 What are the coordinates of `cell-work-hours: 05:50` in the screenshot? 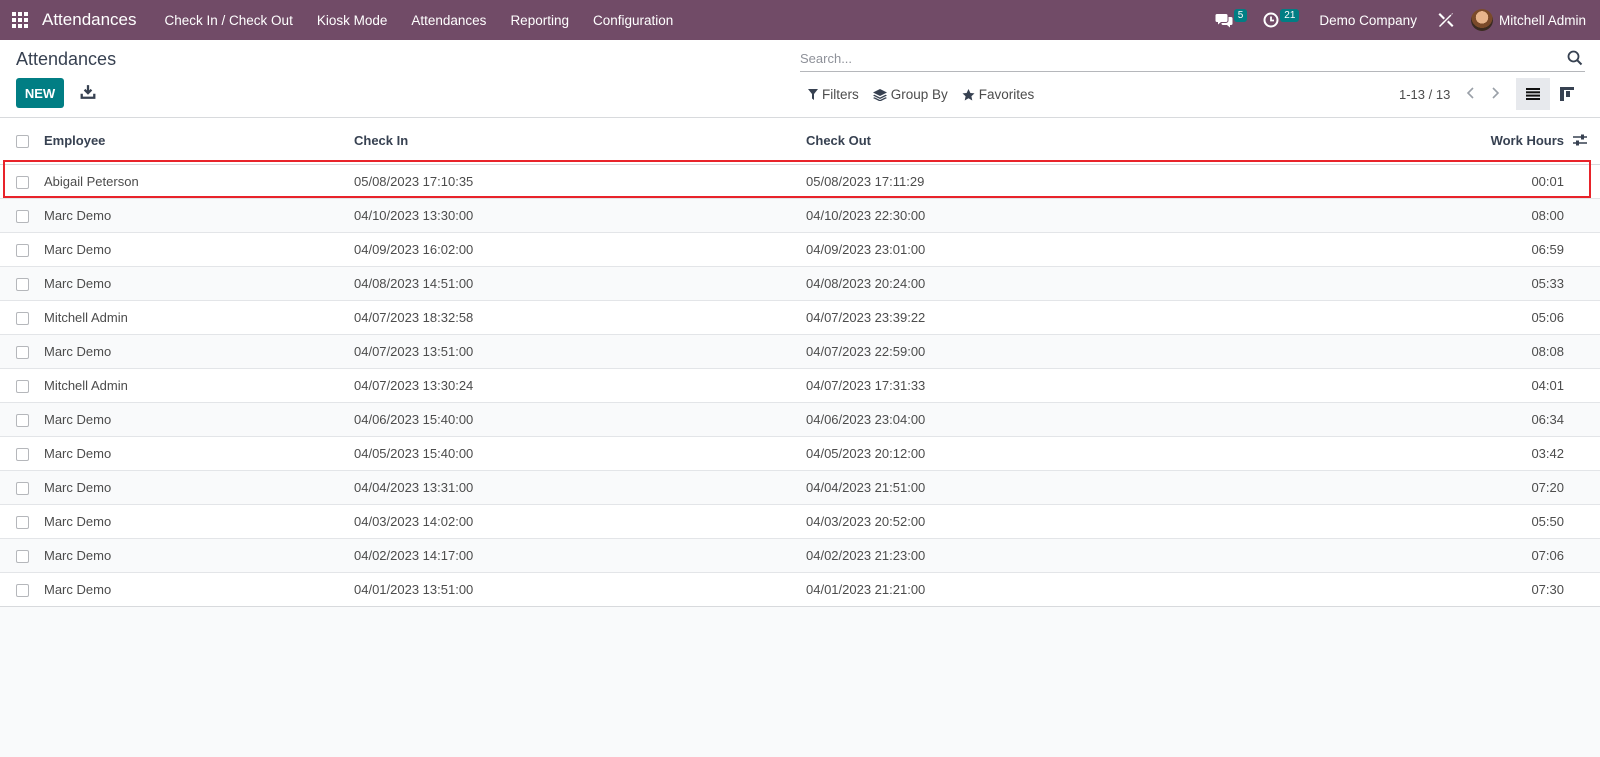 It's located at (1510, 521).